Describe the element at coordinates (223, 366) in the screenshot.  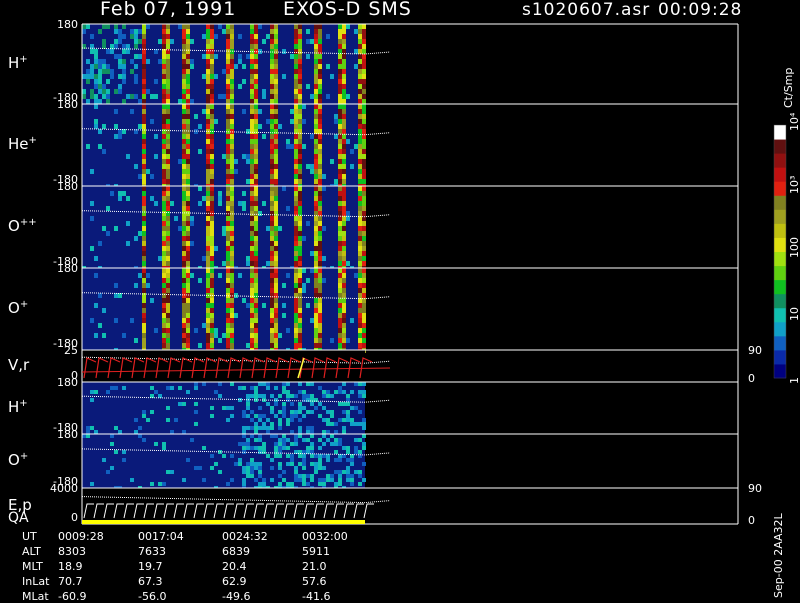
I see `panel-bg` at that location.